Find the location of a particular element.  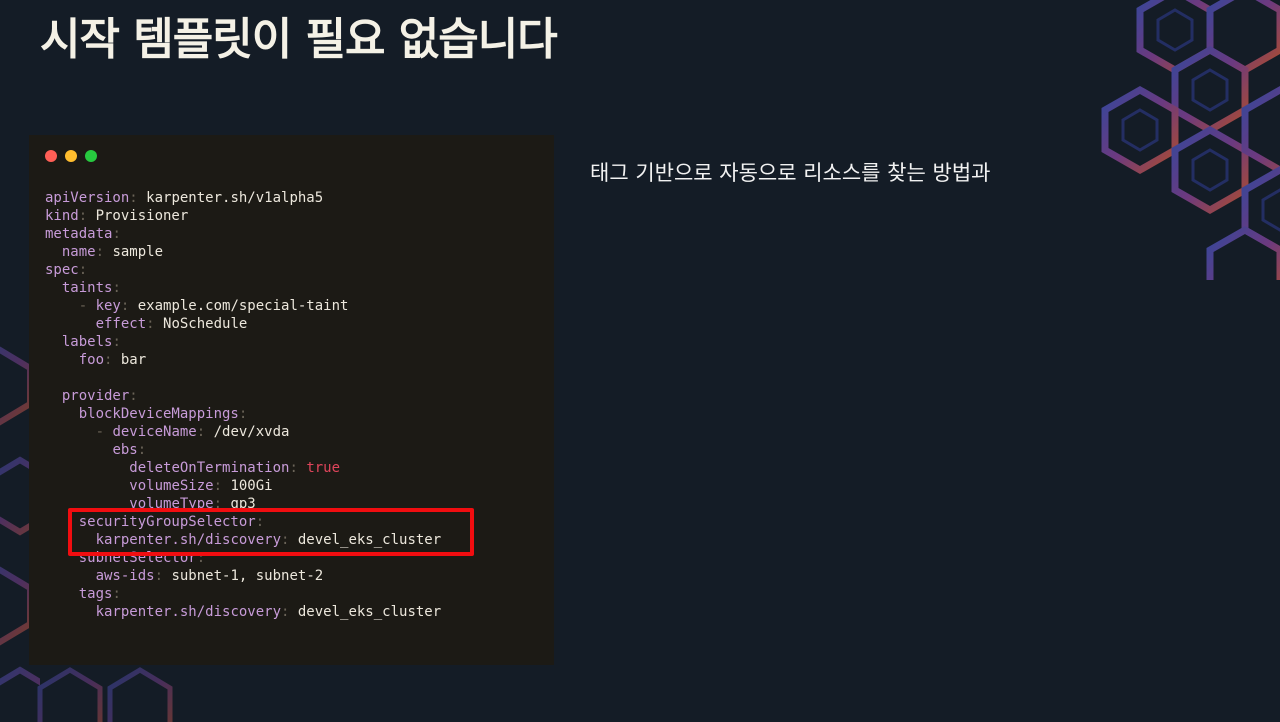

code-key: blockDeviceMappings is located at coordinates (158, 414).